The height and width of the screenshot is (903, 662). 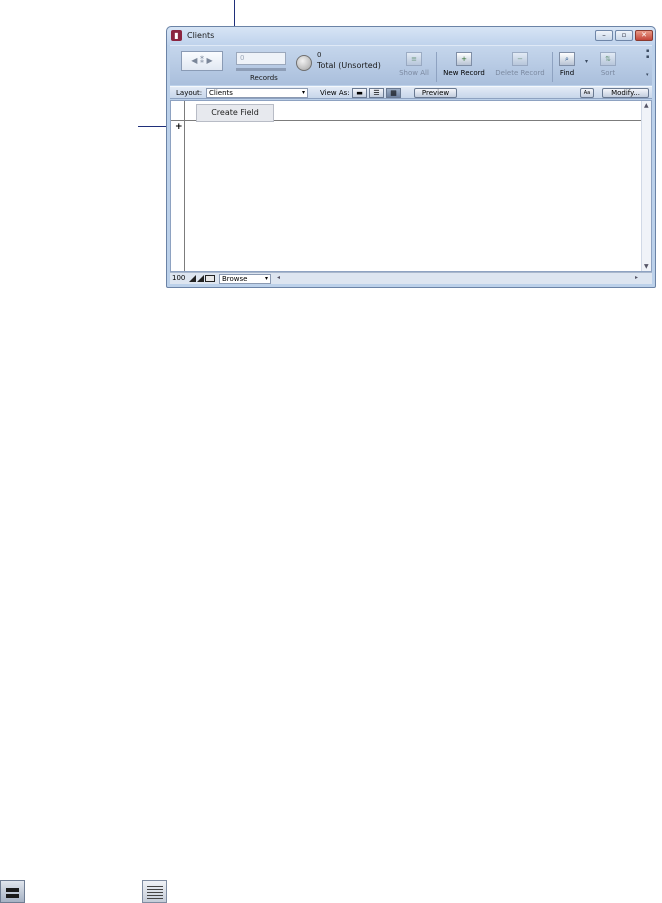 I want to click on found-set-pie-icon, so click(x=304, y=63).